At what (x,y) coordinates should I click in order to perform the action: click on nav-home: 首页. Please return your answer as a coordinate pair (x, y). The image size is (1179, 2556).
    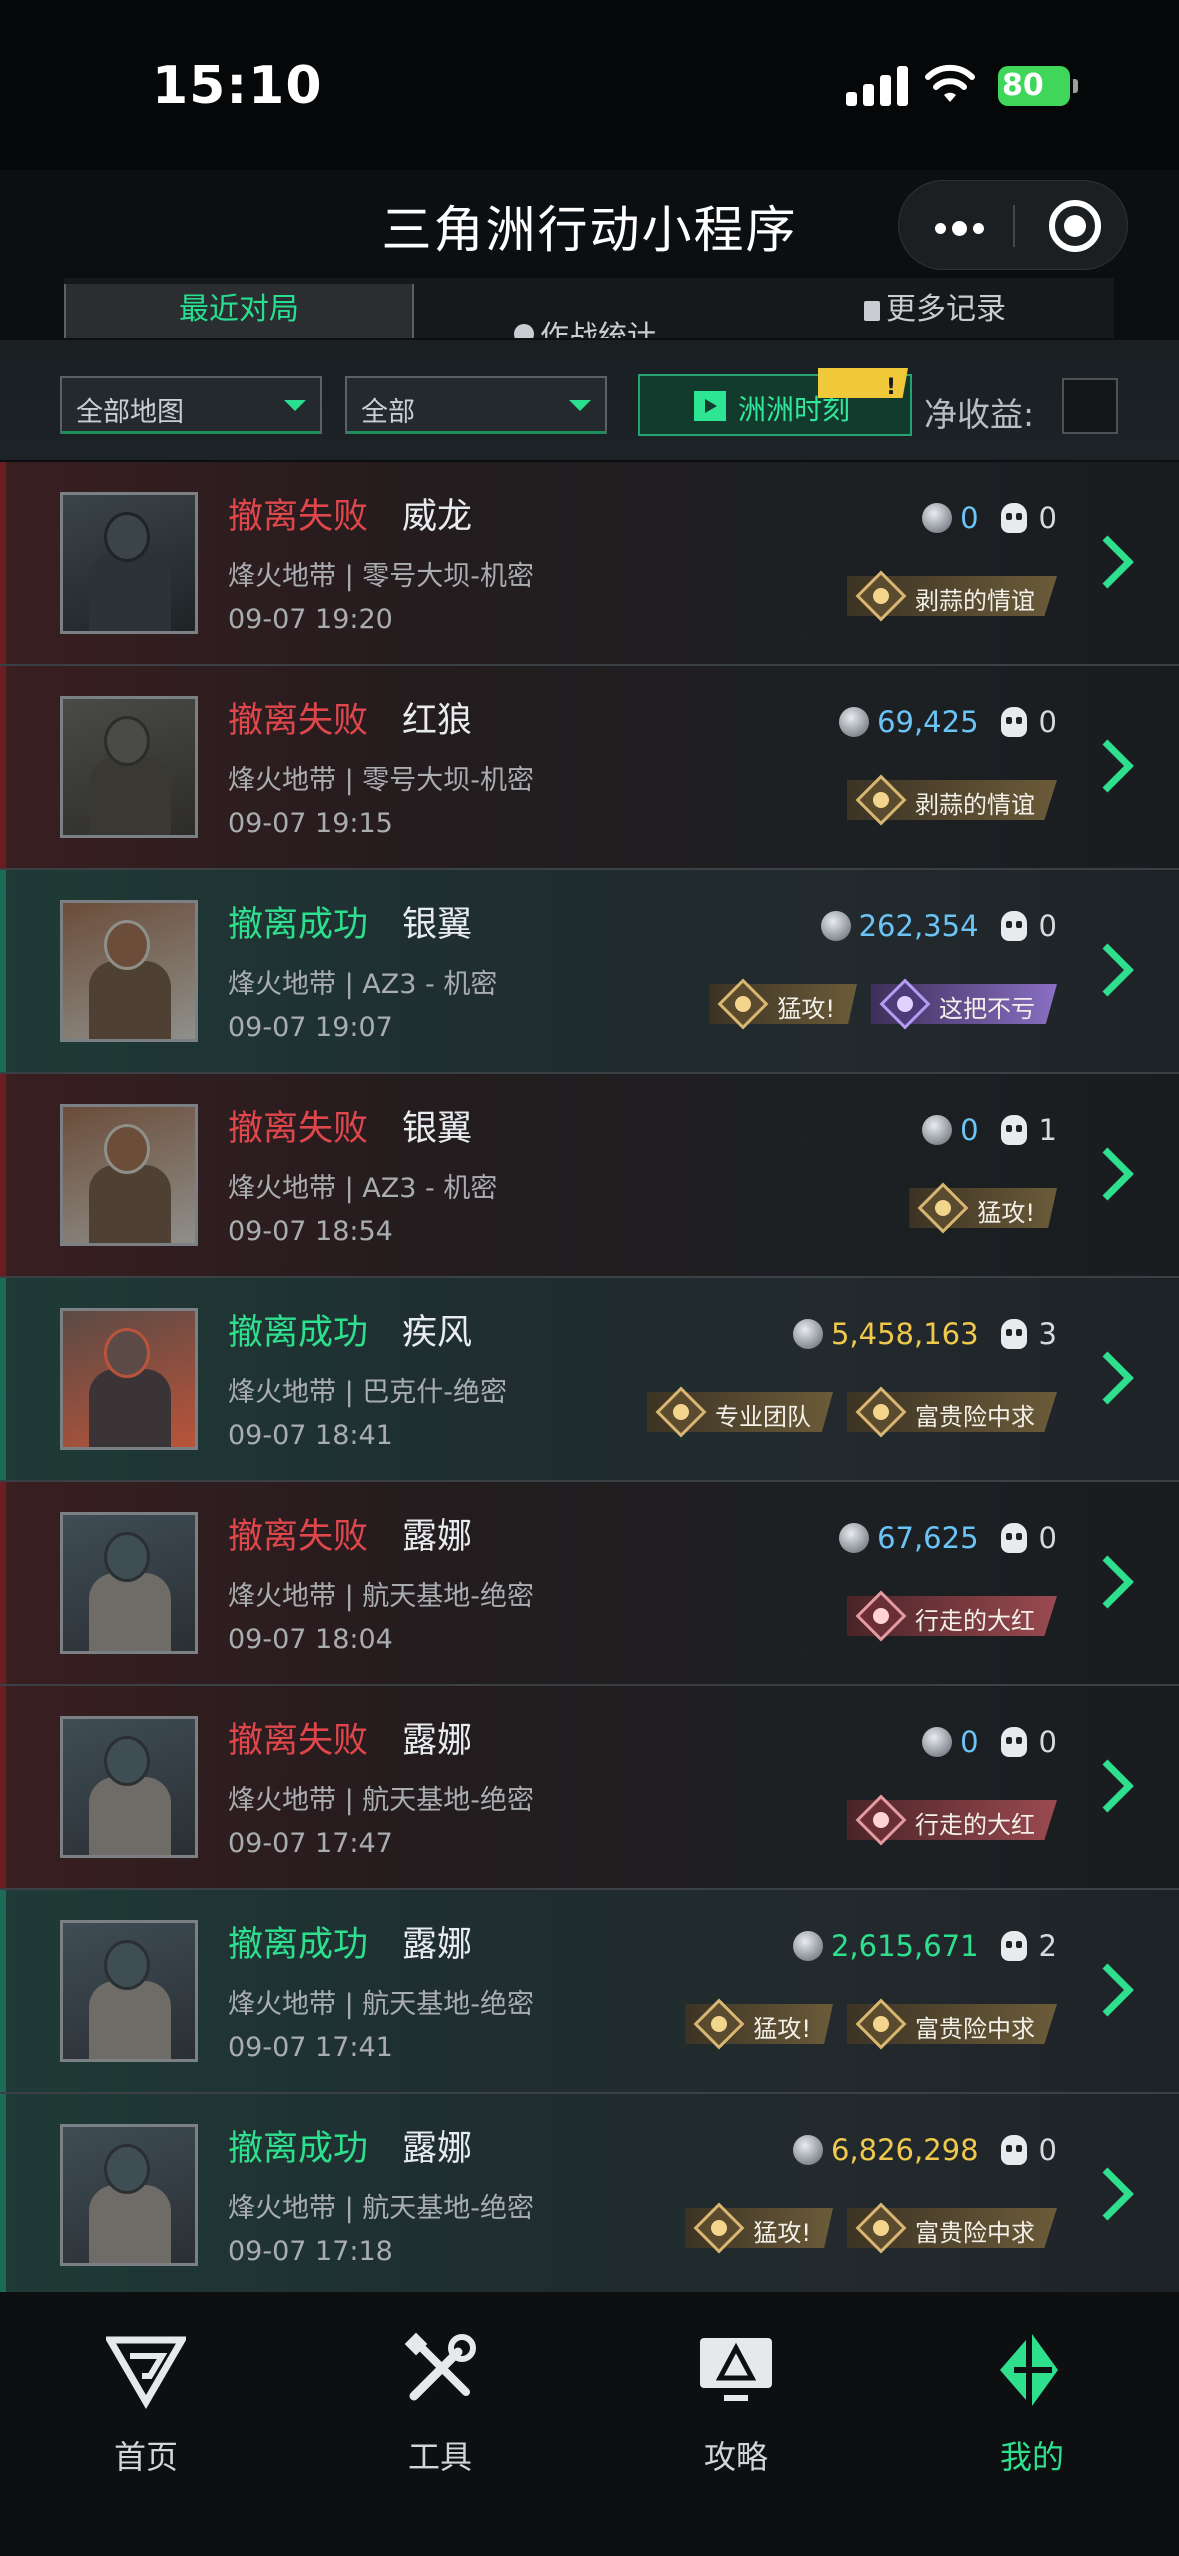
    Looking at the image, I should click on (146, 2404).